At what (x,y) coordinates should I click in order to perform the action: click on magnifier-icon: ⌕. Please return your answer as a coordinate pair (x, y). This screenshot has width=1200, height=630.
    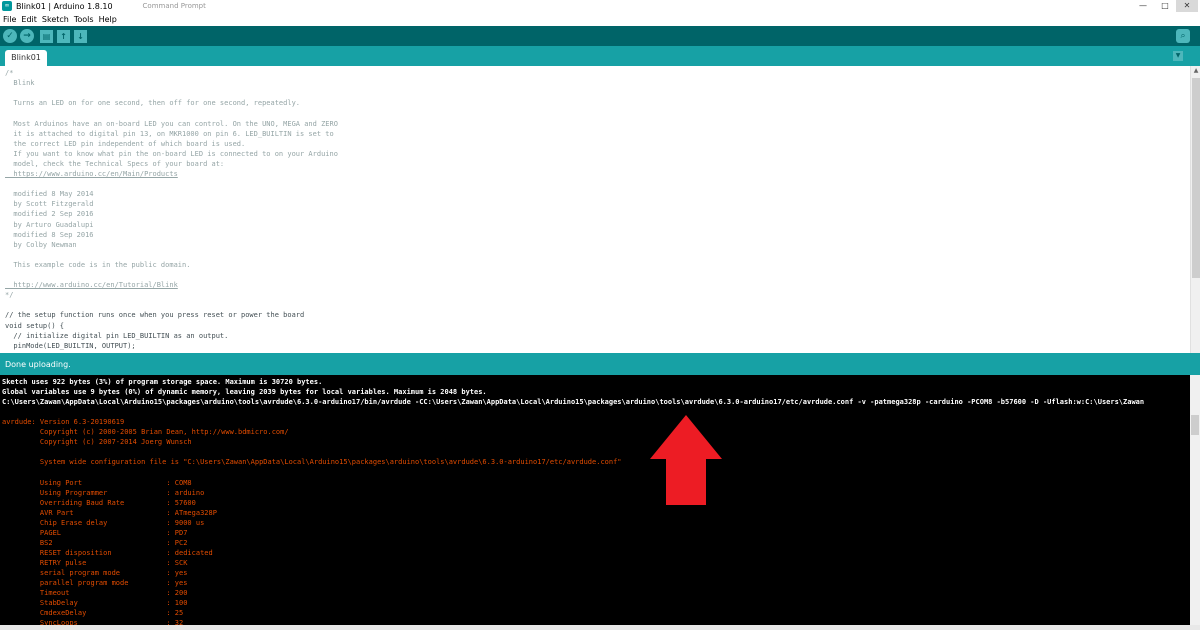
    Looking at the image, I should click on (1183, 36).